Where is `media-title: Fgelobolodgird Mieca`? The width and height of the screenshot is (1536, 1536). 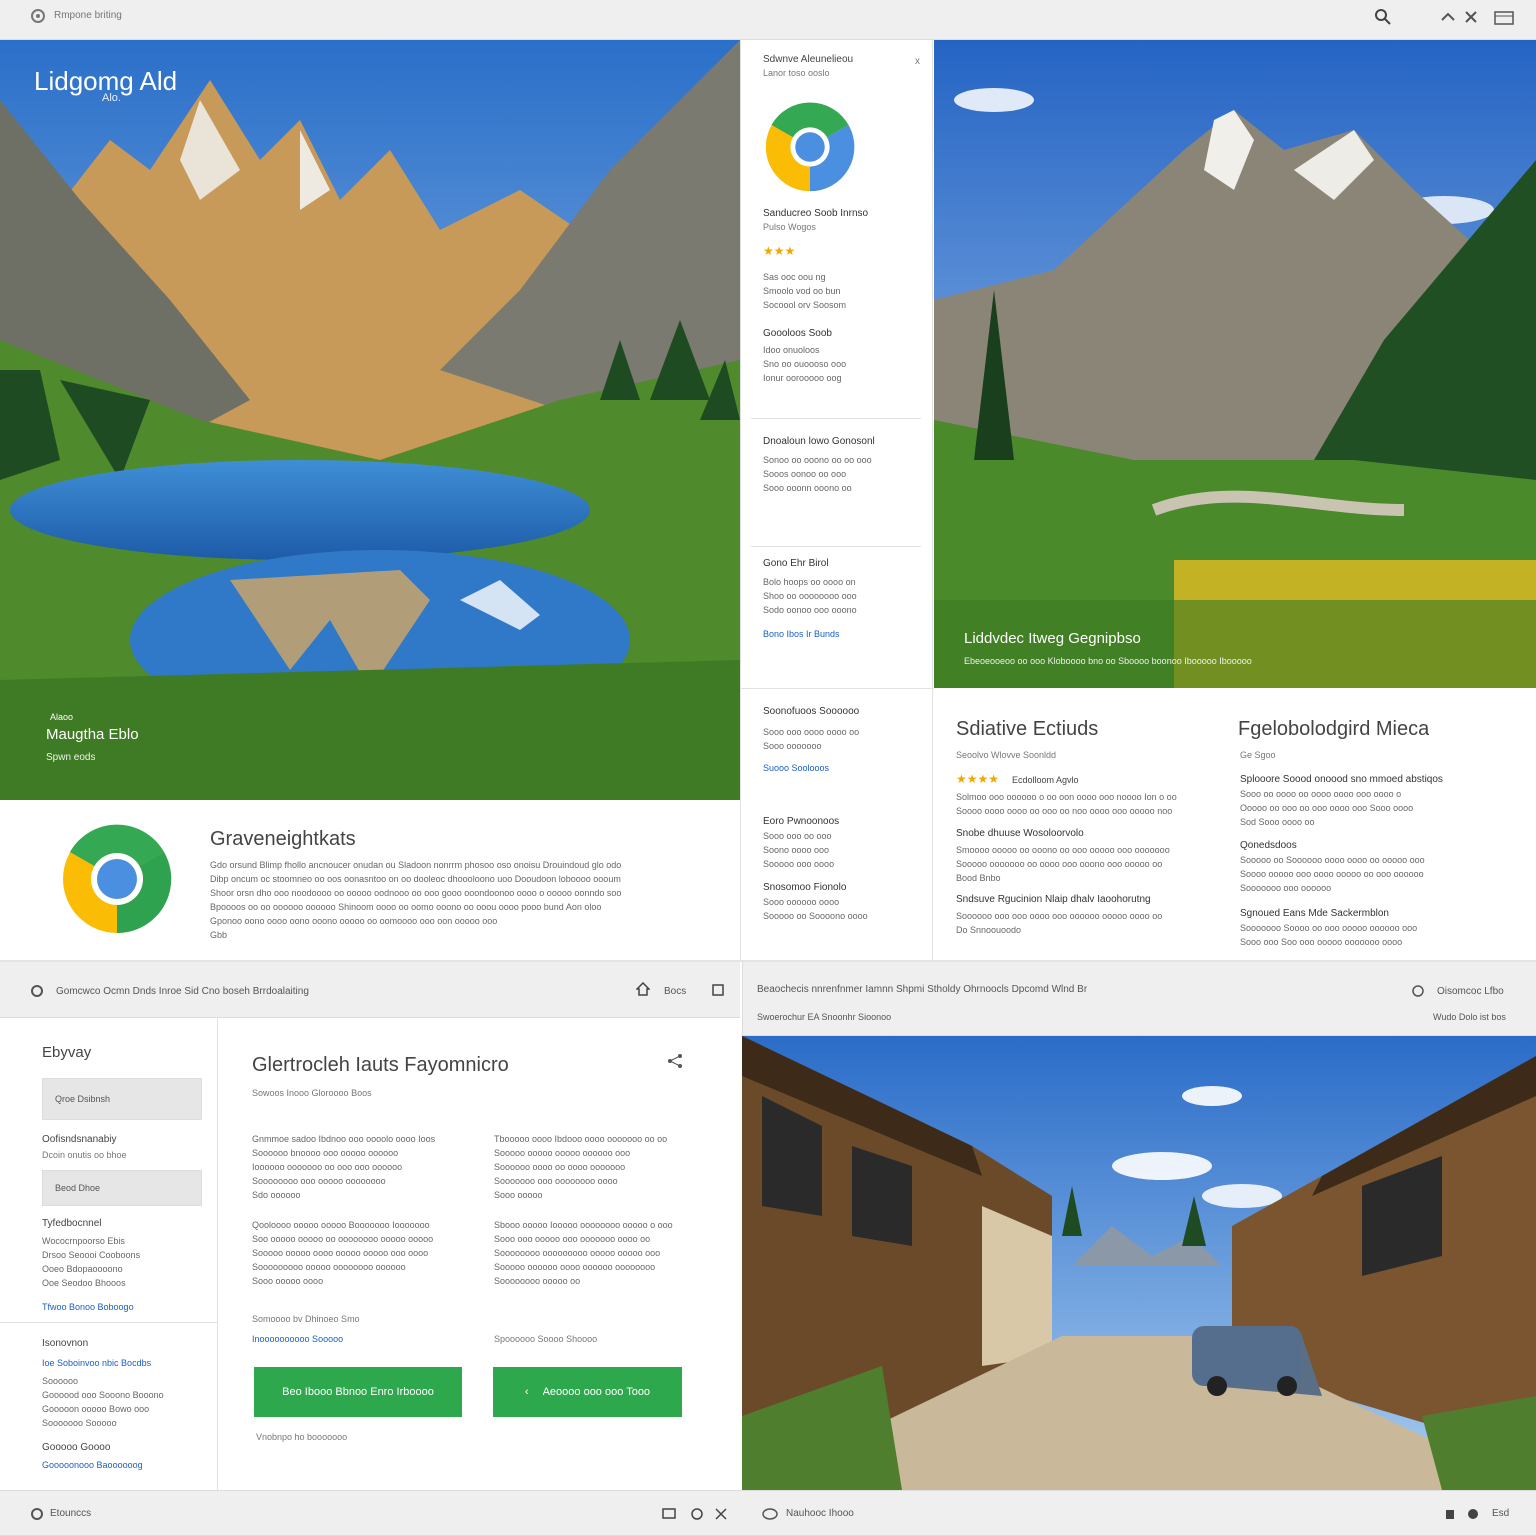
media-title: Fgelobolodgird Mieca is located at coordinates (1334, 729).